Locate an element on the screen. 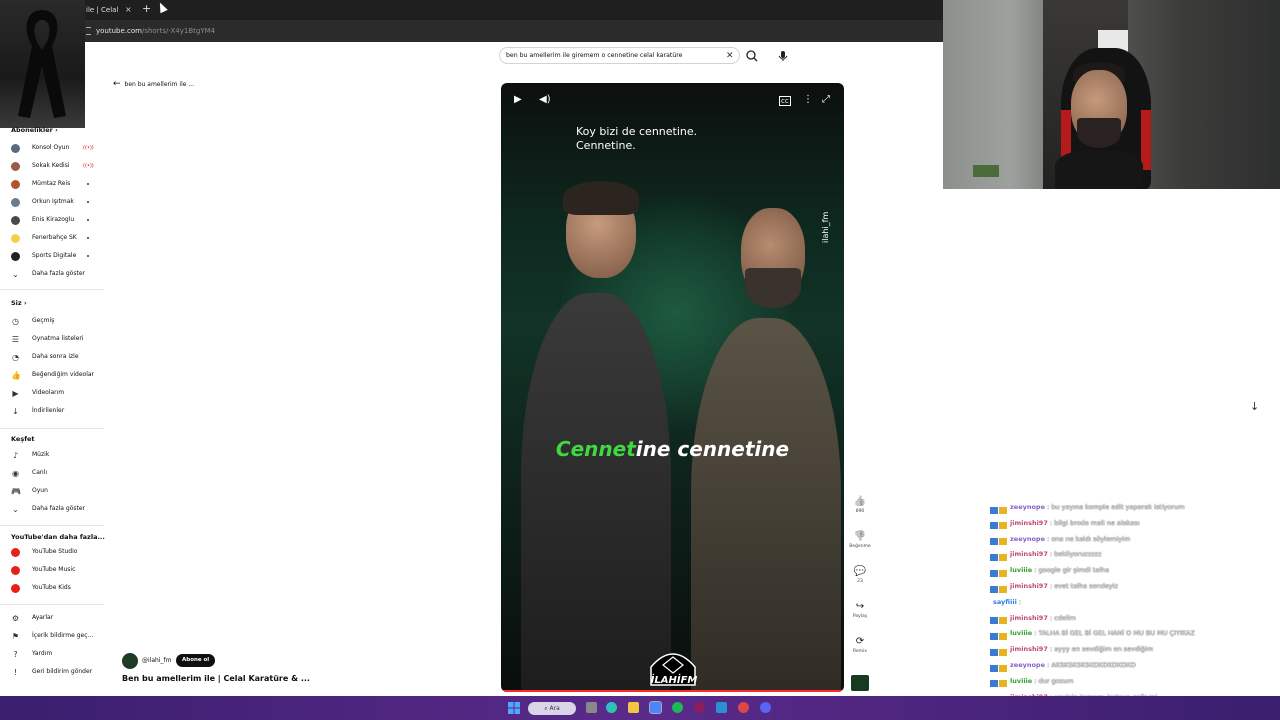 This screenshot has width=1280, height=720. action-label: Remix is located at coordinates (860, 651).